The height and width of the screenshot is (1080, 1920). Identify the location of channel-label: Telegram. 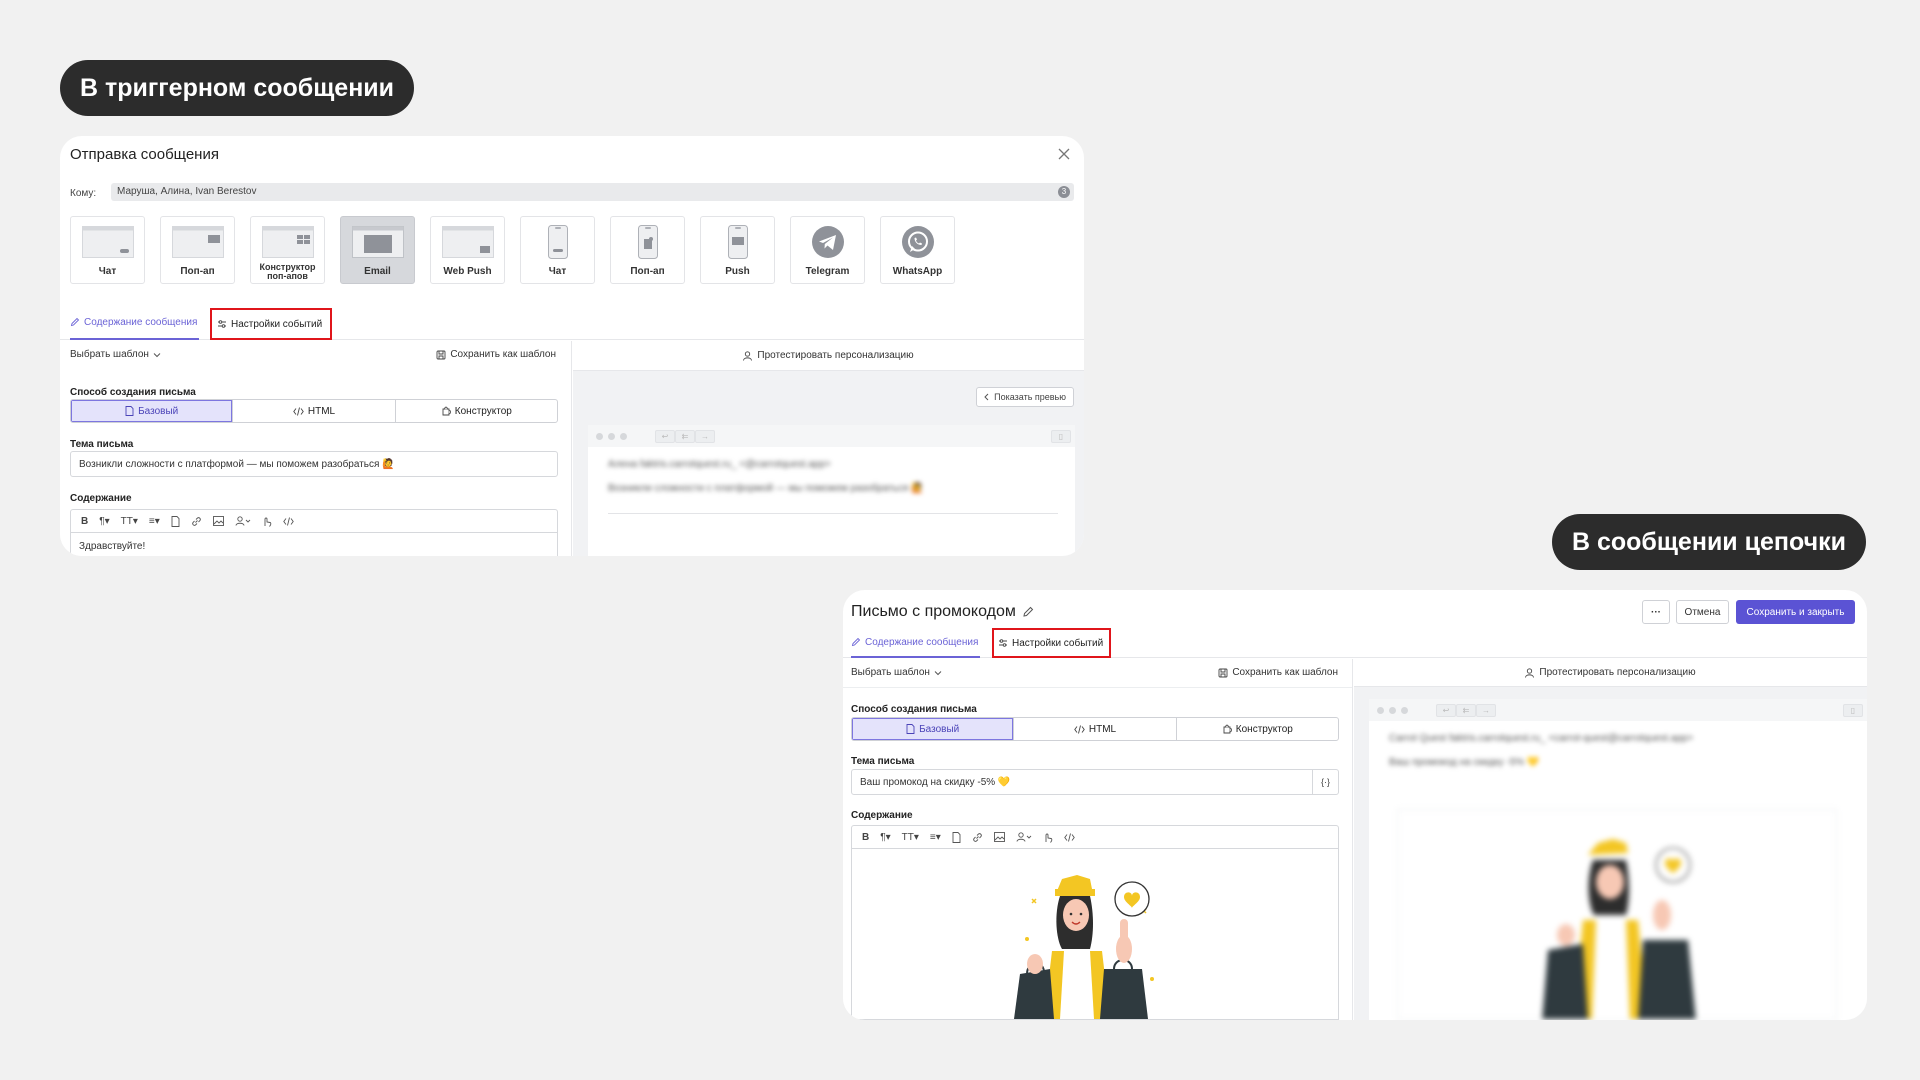
(827, 271).